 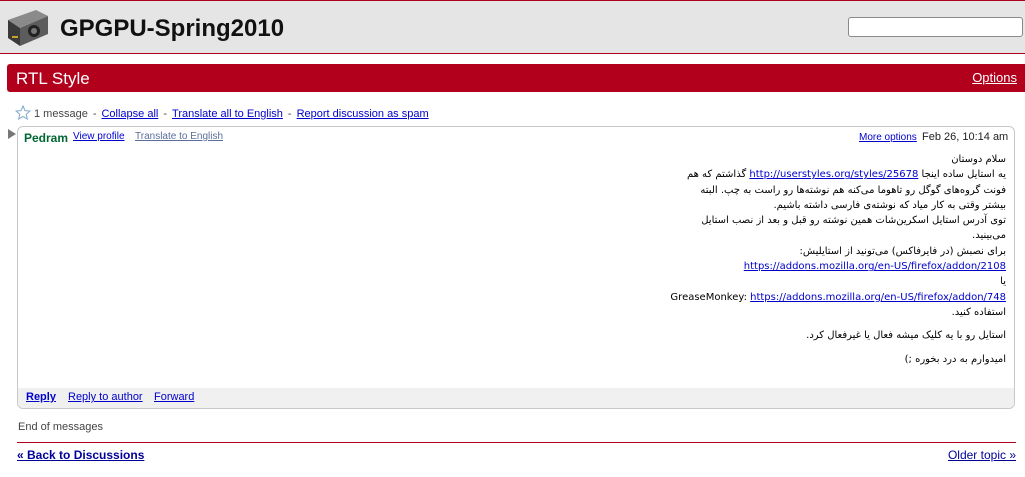 I want to click on translate-all-link: Translate all to English, so click(x=227, y=114).